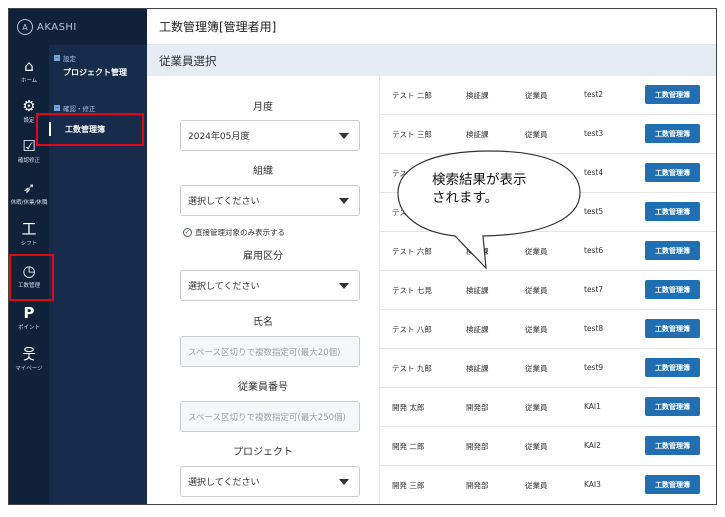 This screenshot has height=517, width=725. I want to click on submenu-section-review-label: 確認・修正, so click(79, 109).